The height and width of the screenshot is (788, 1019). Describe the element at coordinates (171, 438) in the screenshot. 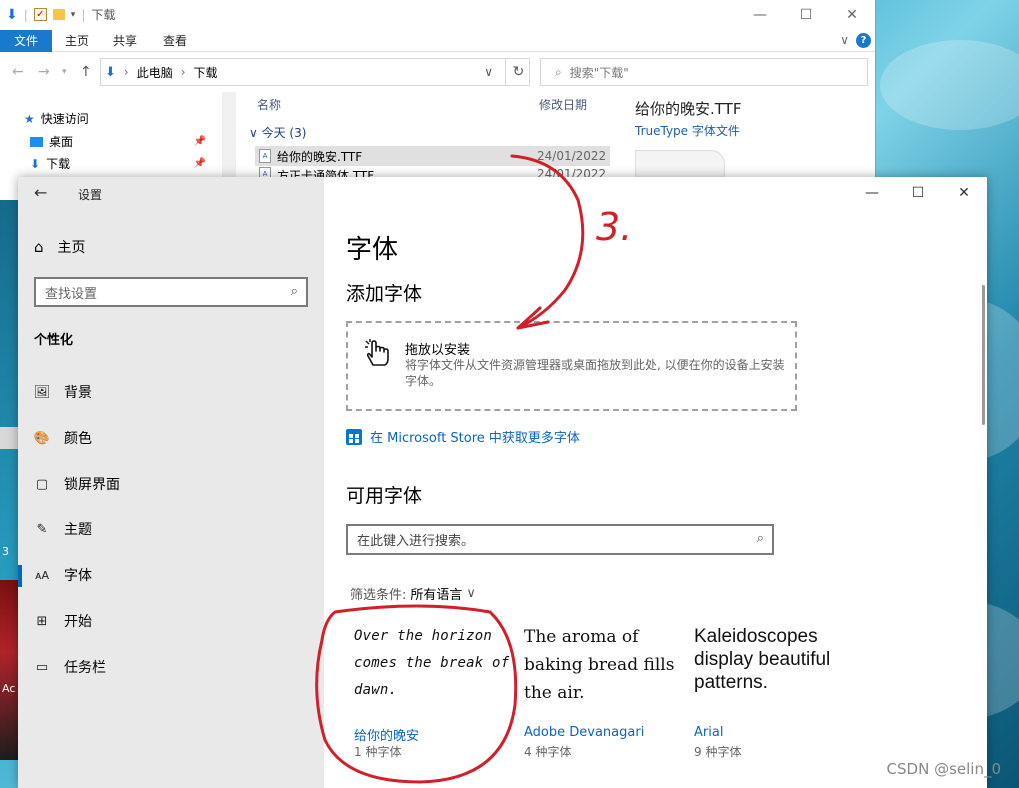

I see `sidebar-item-colors: 🎨 颜色` at that location.